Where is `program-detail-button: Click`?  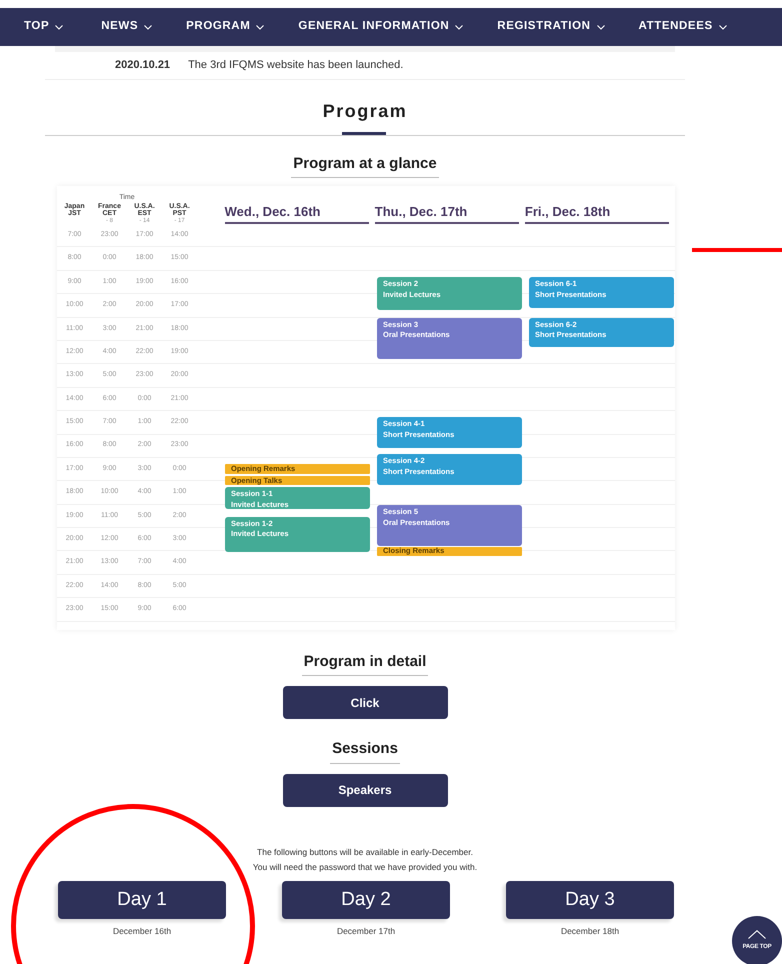
program-detail-button: Click is located at coordinates (365, 703).